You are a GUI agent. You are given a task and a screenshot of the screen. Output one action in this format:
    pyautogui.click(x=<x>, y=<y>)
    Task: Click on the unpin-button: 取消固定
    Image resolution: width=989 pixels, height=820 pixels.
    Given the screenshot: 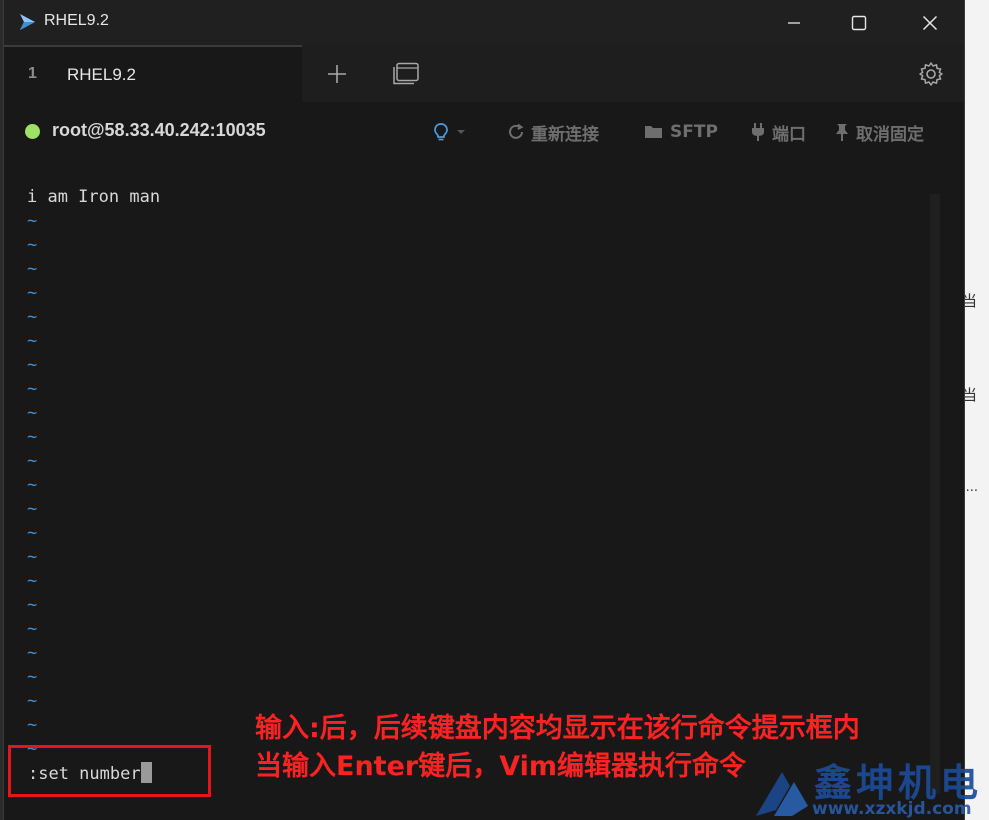 What is the action you would take?
    pyautogui.click(x=879, y=132)
    